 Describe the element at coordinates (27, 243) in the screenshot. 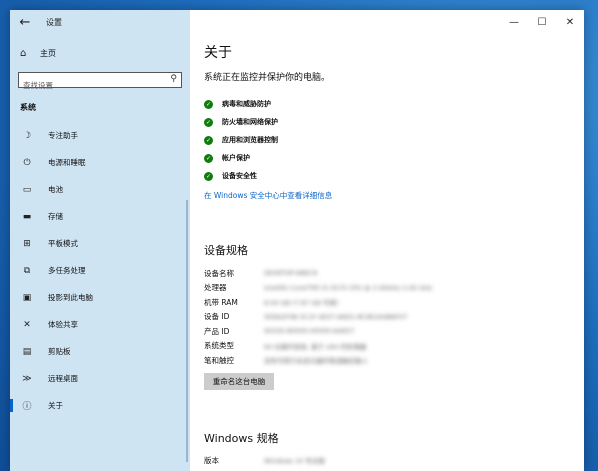

I see `tablet-icon: ⊞` at that location.